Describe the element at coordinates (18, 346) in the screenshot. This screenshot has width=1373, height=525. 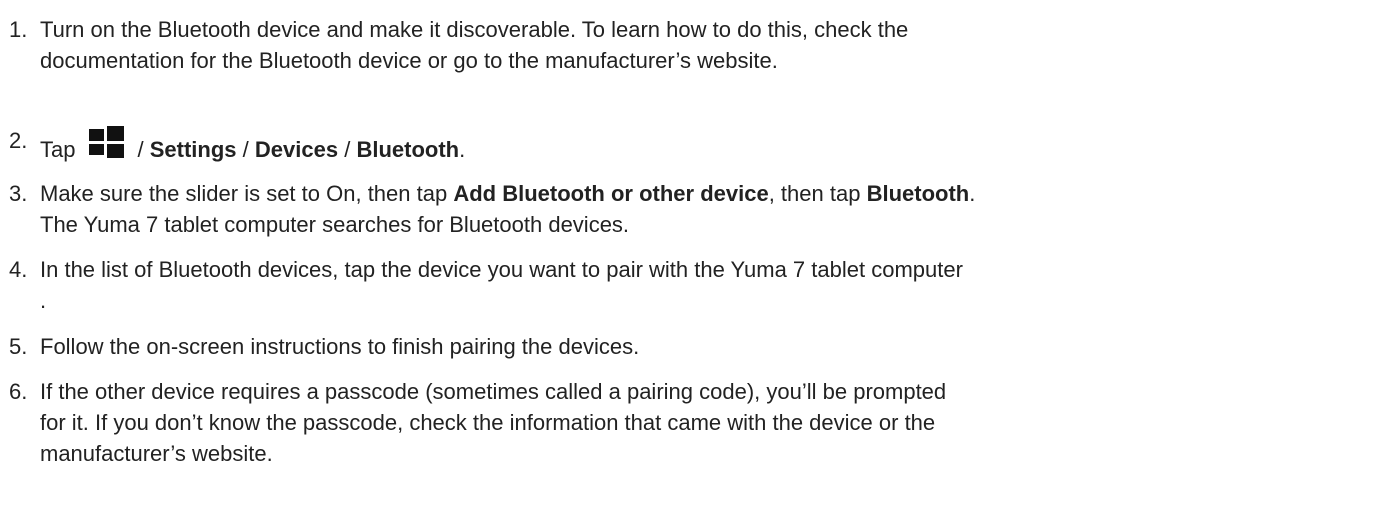
I see `step-number: 5.` at that location.